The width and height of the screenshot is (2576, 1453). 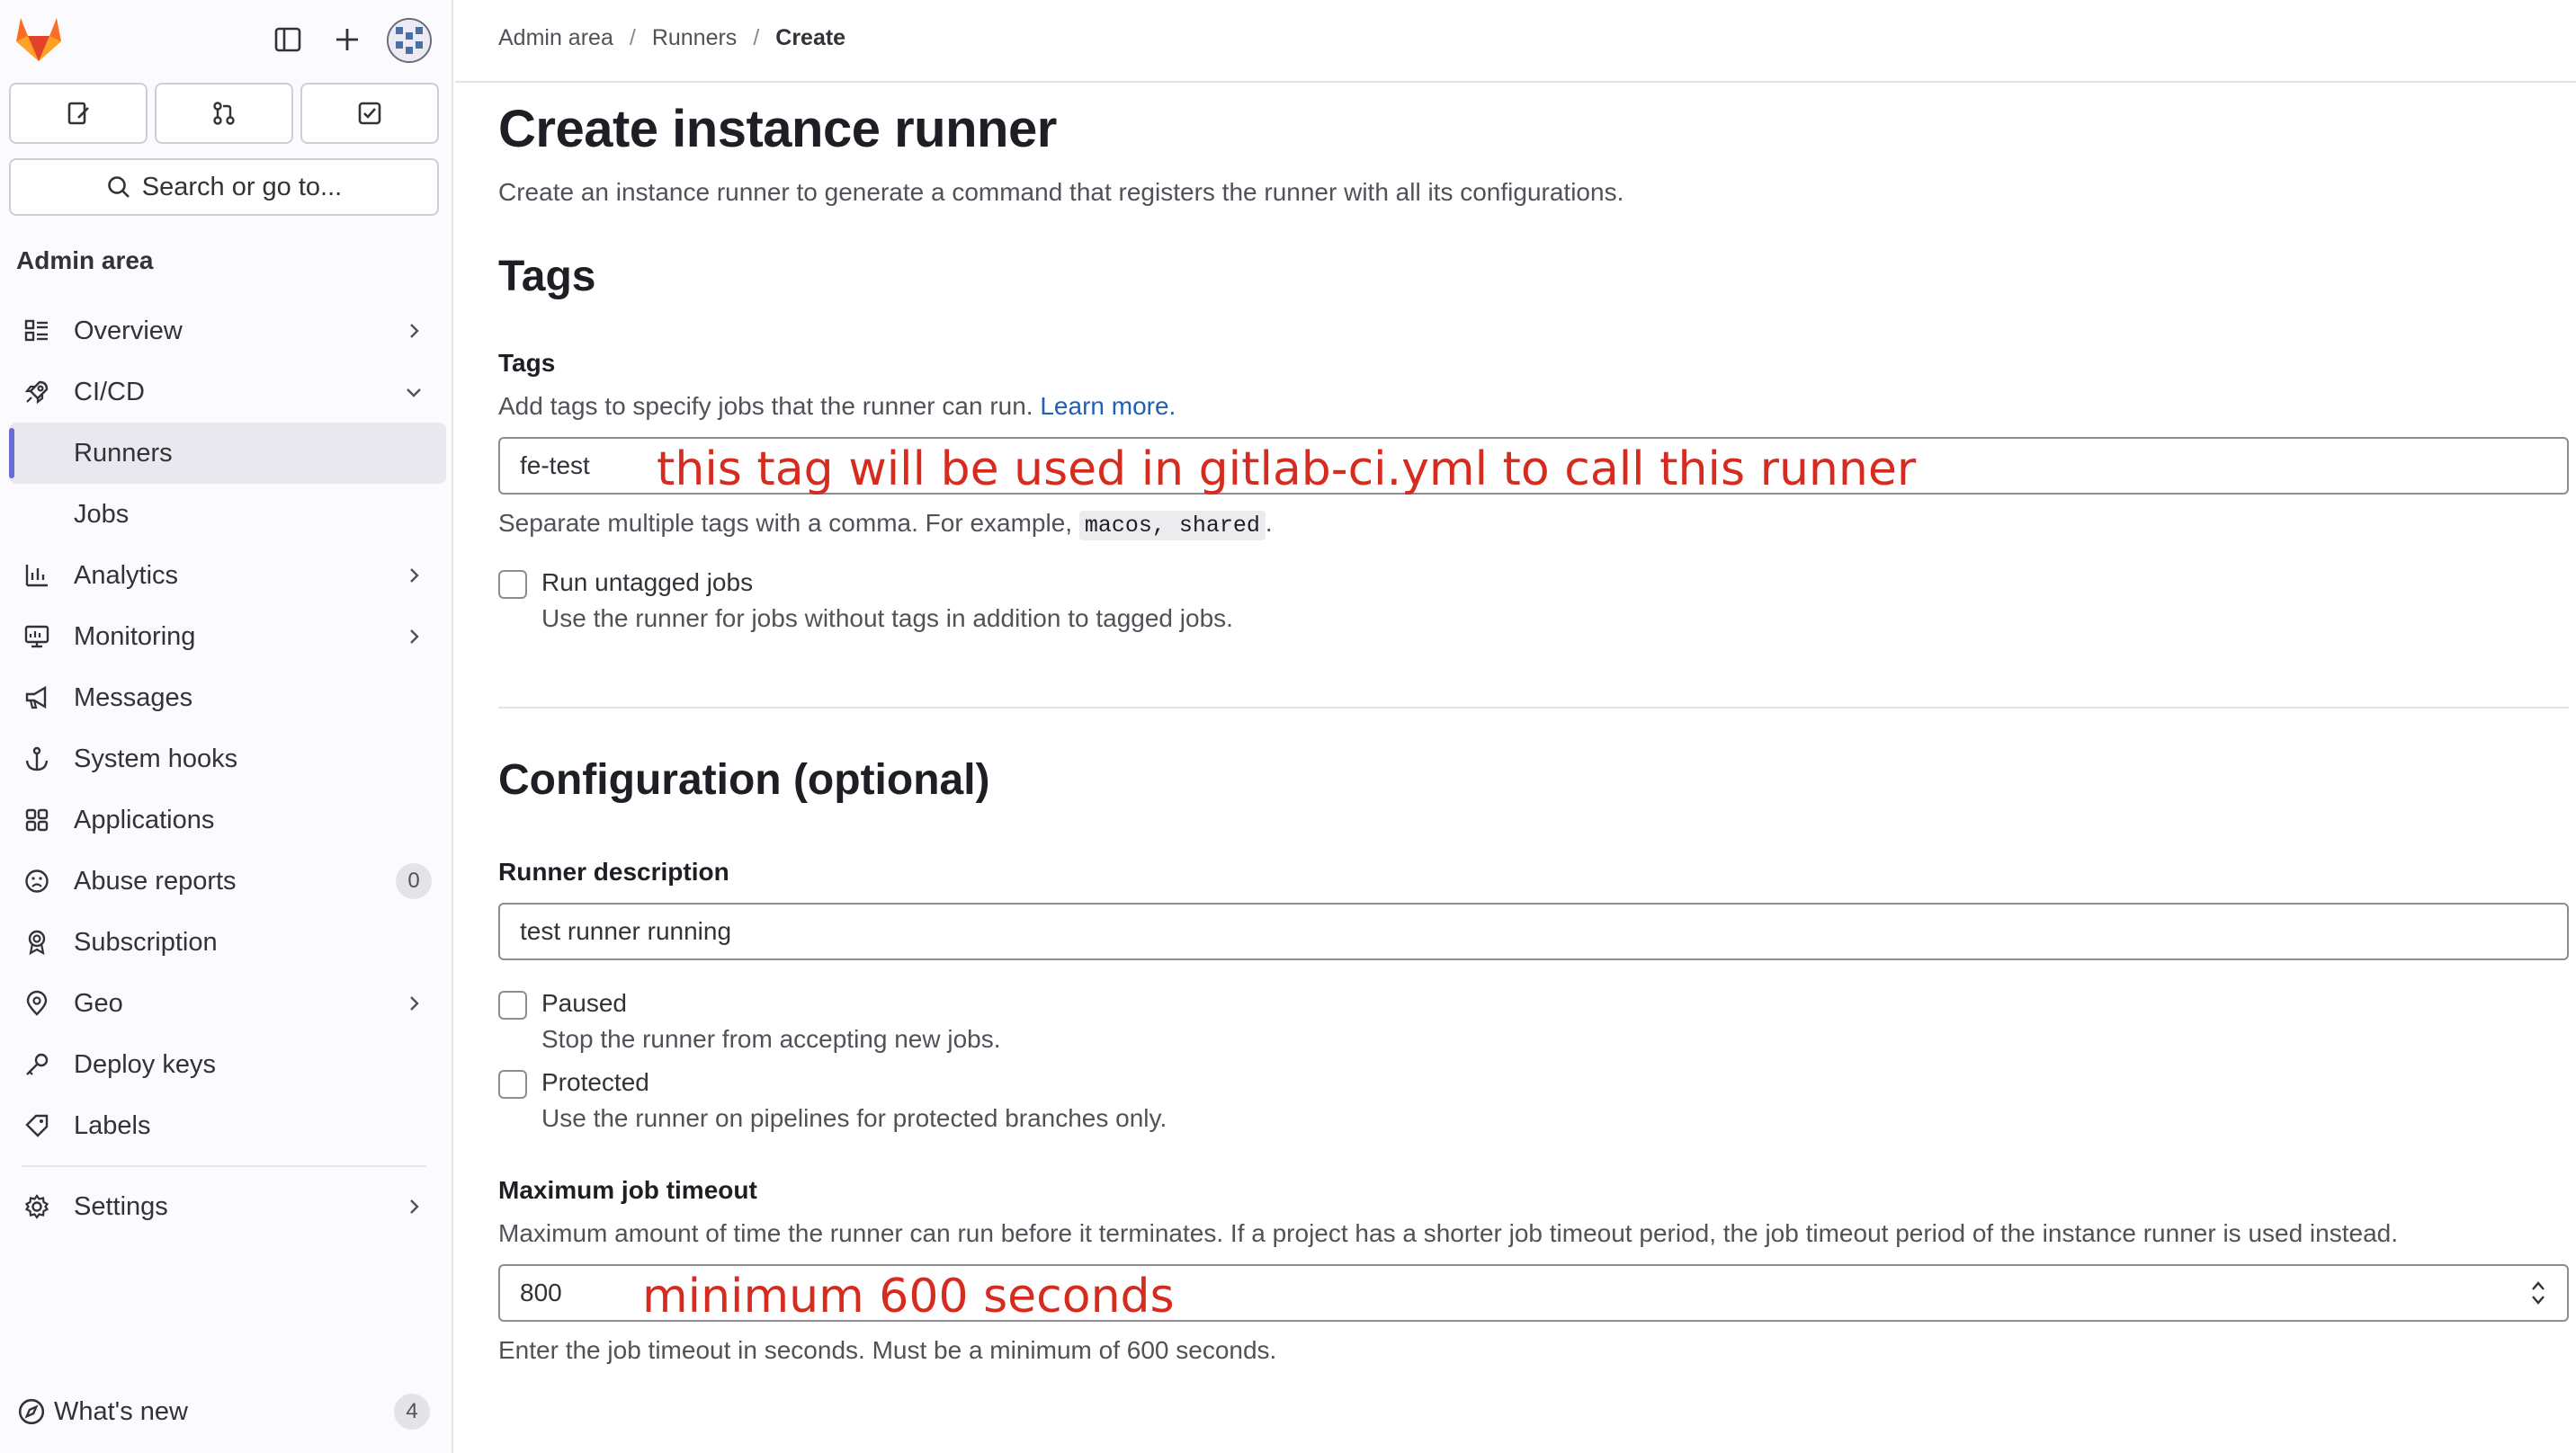 I want to click on monitor-icon, so click(x=37, y=636).